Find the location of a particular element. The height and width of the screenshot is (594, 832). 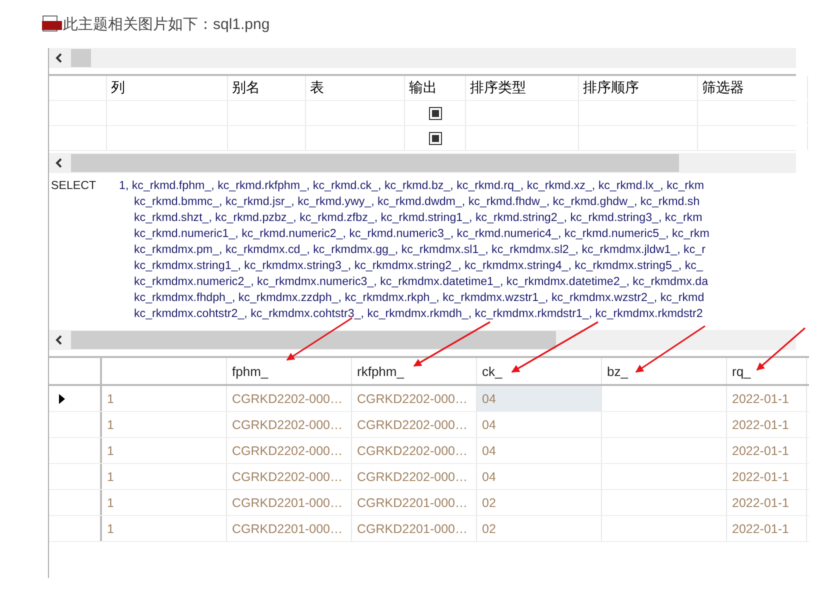

column-header: 排序顺序 is located at coordinates (611, 88).